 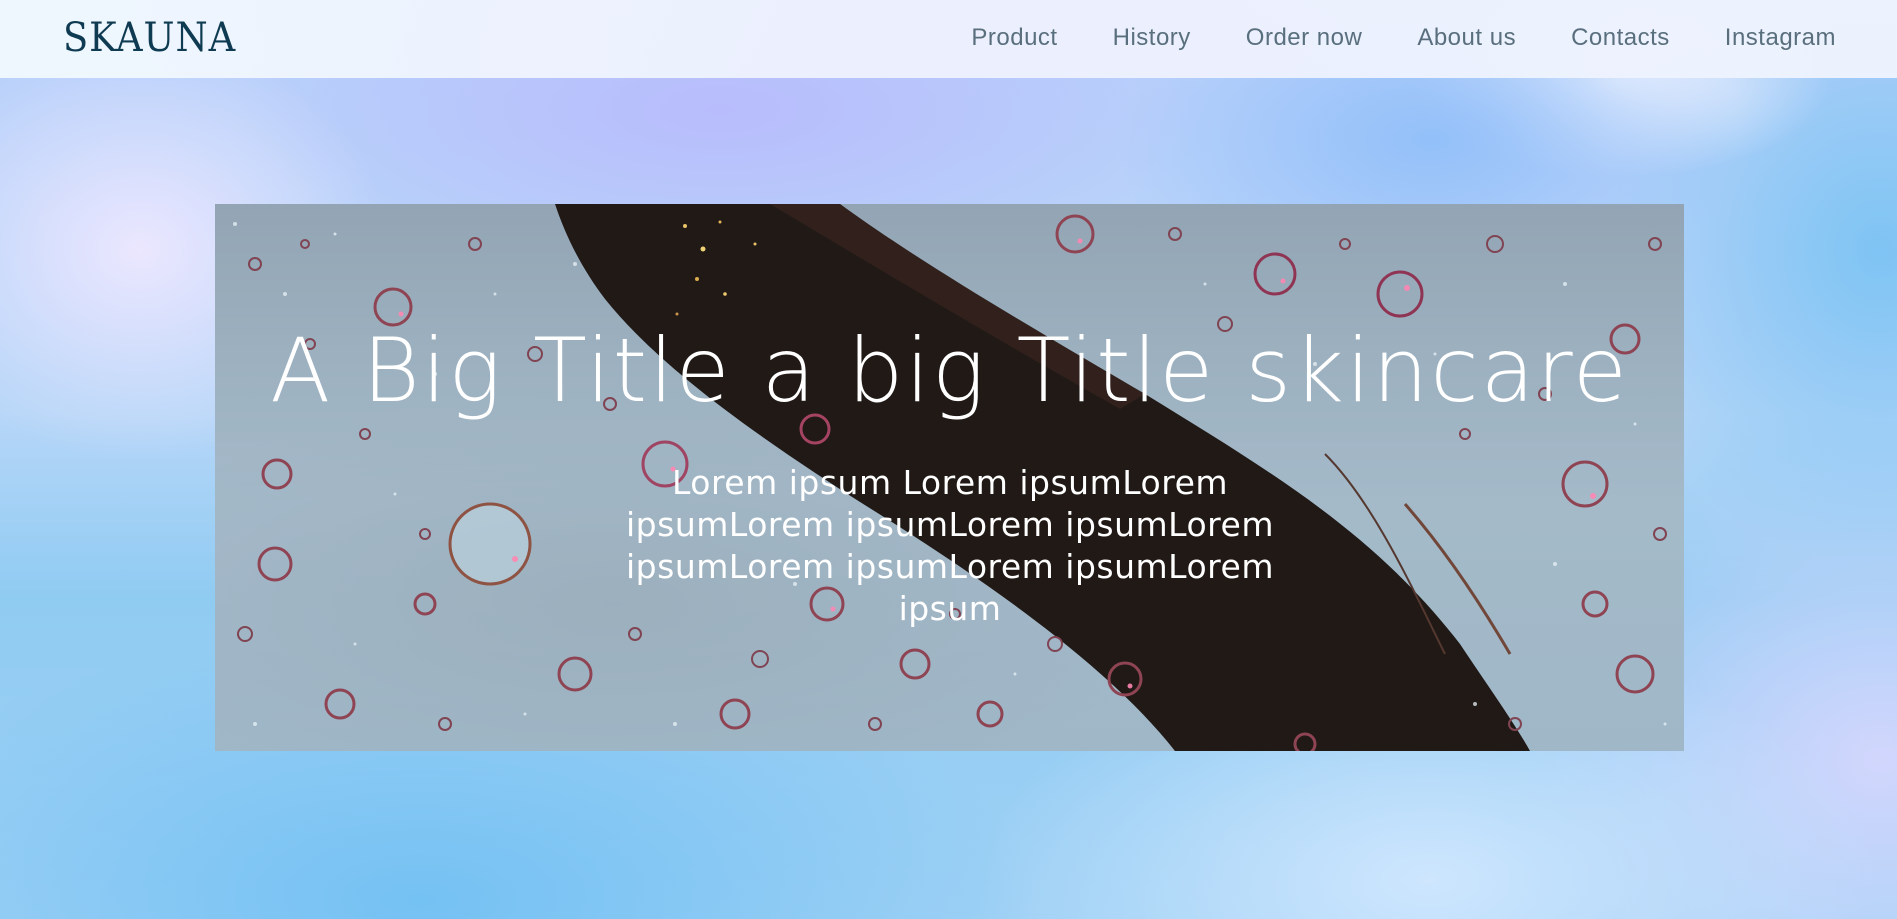 What do you see at coordinates (149, 38) in the screenshot?
I see `site-logo: SKAUNA` at bounding box center [149, 38].